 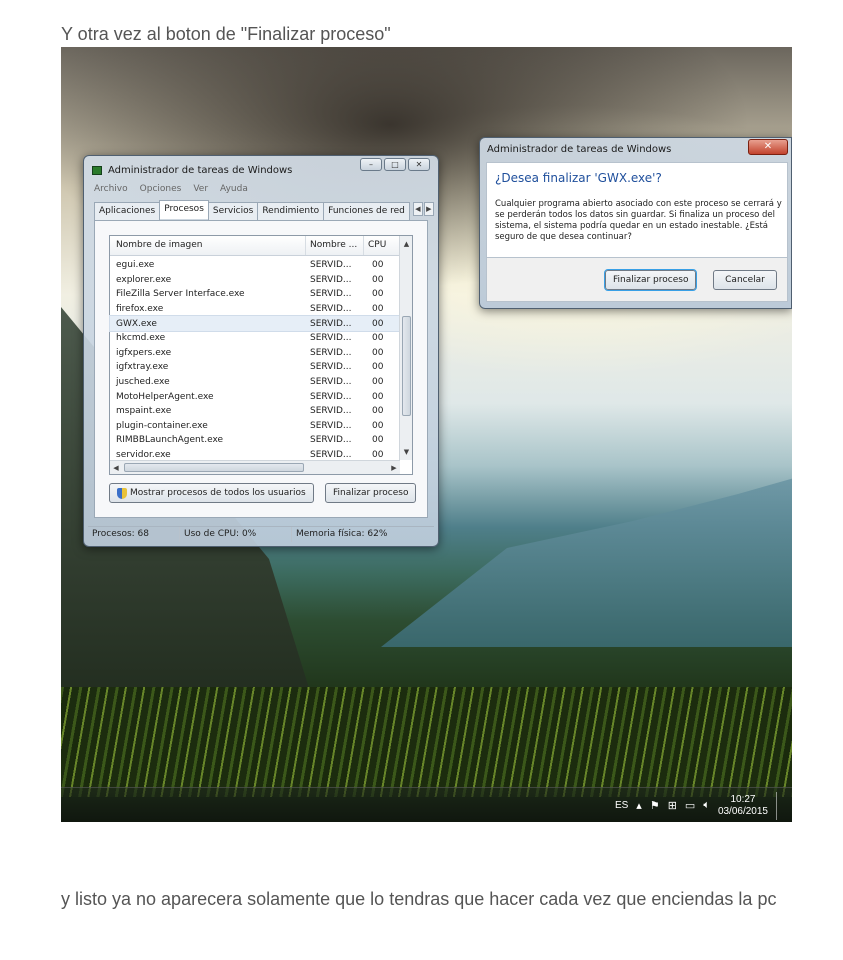 I want to click on clock-date: 03/06/2015, so click(x=742, y=811).